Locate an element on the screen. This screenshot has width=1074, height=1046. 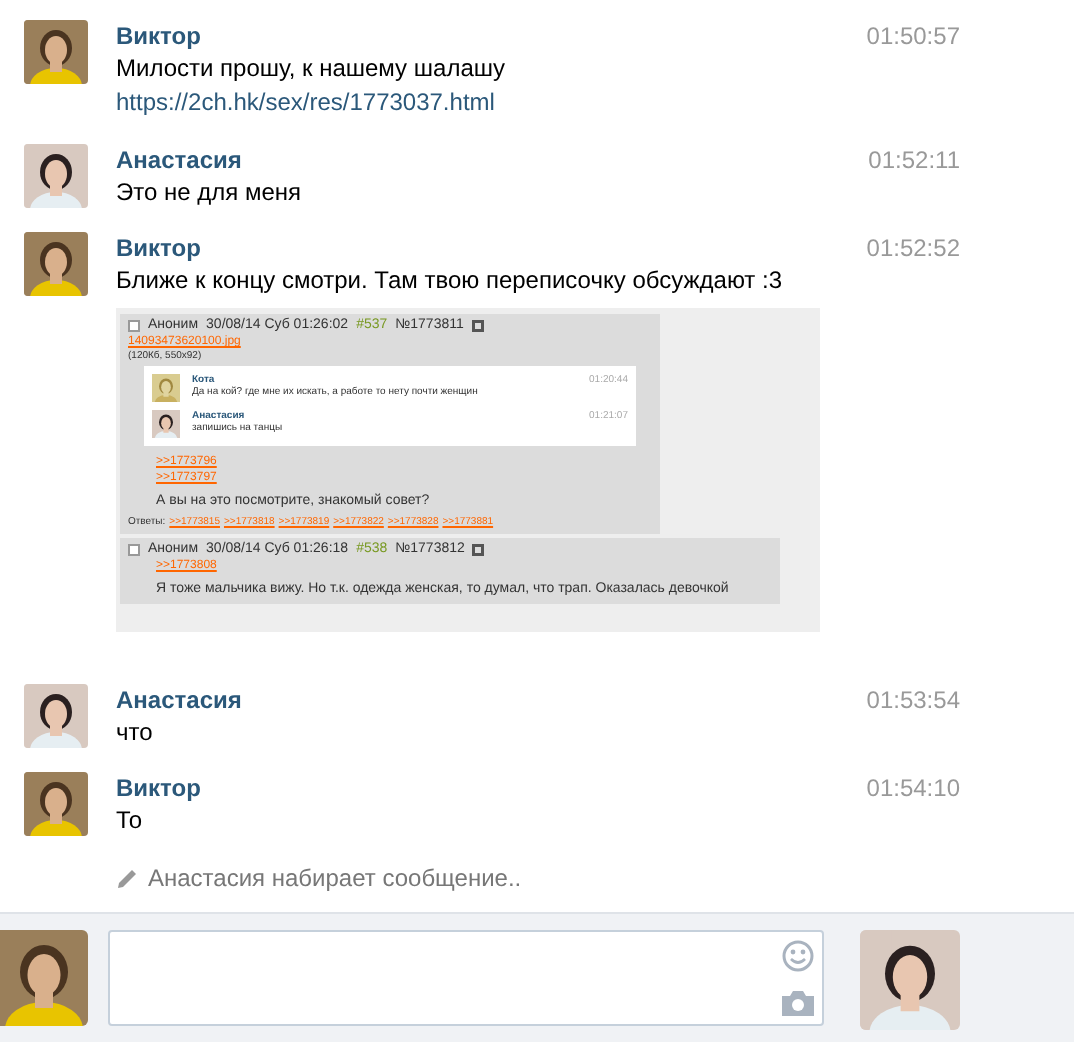
camera-icon is located at coordinates (798, 1003).